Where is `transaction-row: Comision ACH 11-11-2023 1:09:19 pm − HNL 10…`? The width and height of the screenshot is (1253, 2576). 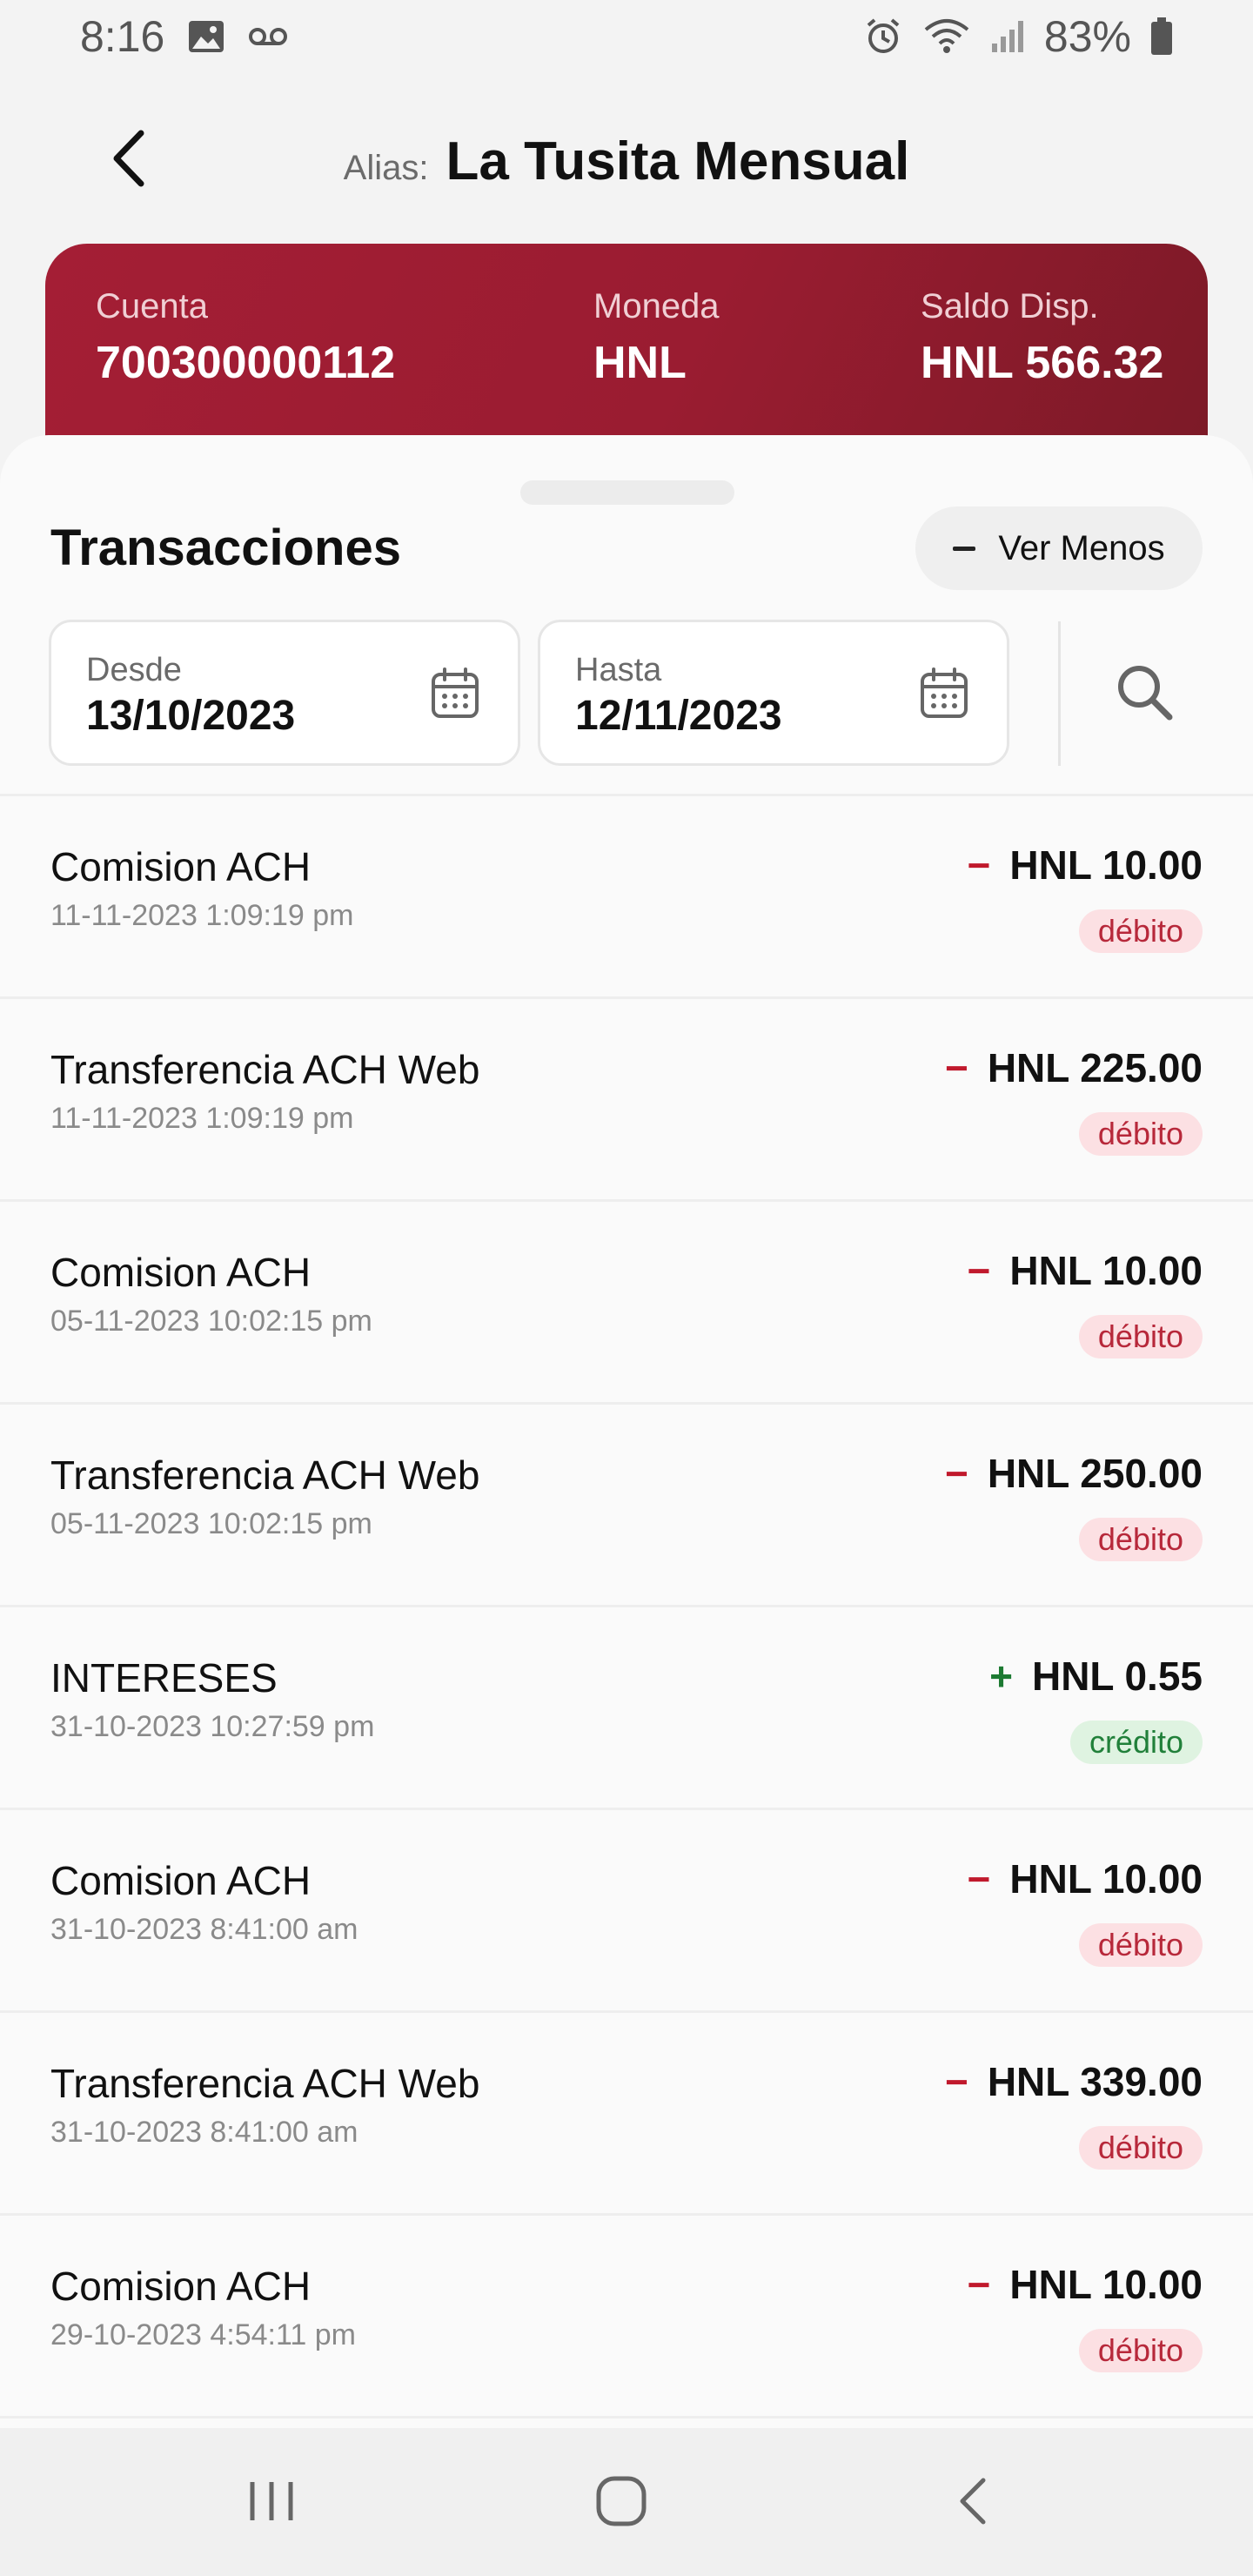 transaction-row: Comision ACH 11-11-2023 1:09:19 pm − HNL 10… is located at coordinates (626, 897).